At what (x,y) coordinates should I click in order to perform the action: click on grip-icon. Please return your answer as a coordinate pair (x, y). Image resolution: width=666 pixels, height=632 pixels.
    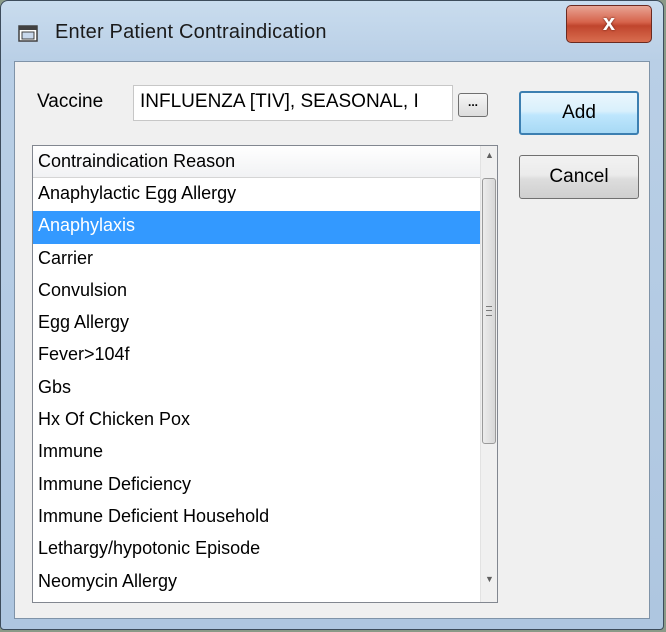
    Looking at the image, I should click on (489, 311).